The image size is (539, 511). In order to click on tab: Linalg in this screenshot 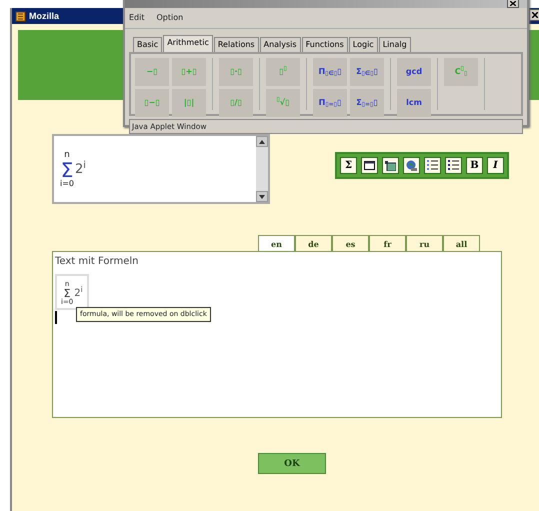, I will do `click(394, 44)`.